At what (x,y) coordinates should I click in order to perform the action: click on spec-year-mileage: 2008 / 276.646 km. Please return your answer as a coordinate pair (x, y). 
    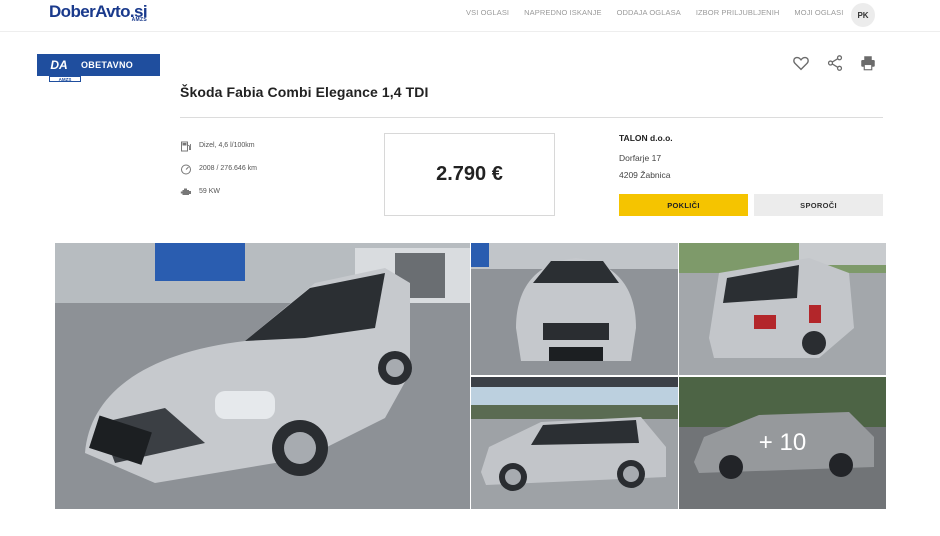
    Looking at the image, I should click on (218, 168).